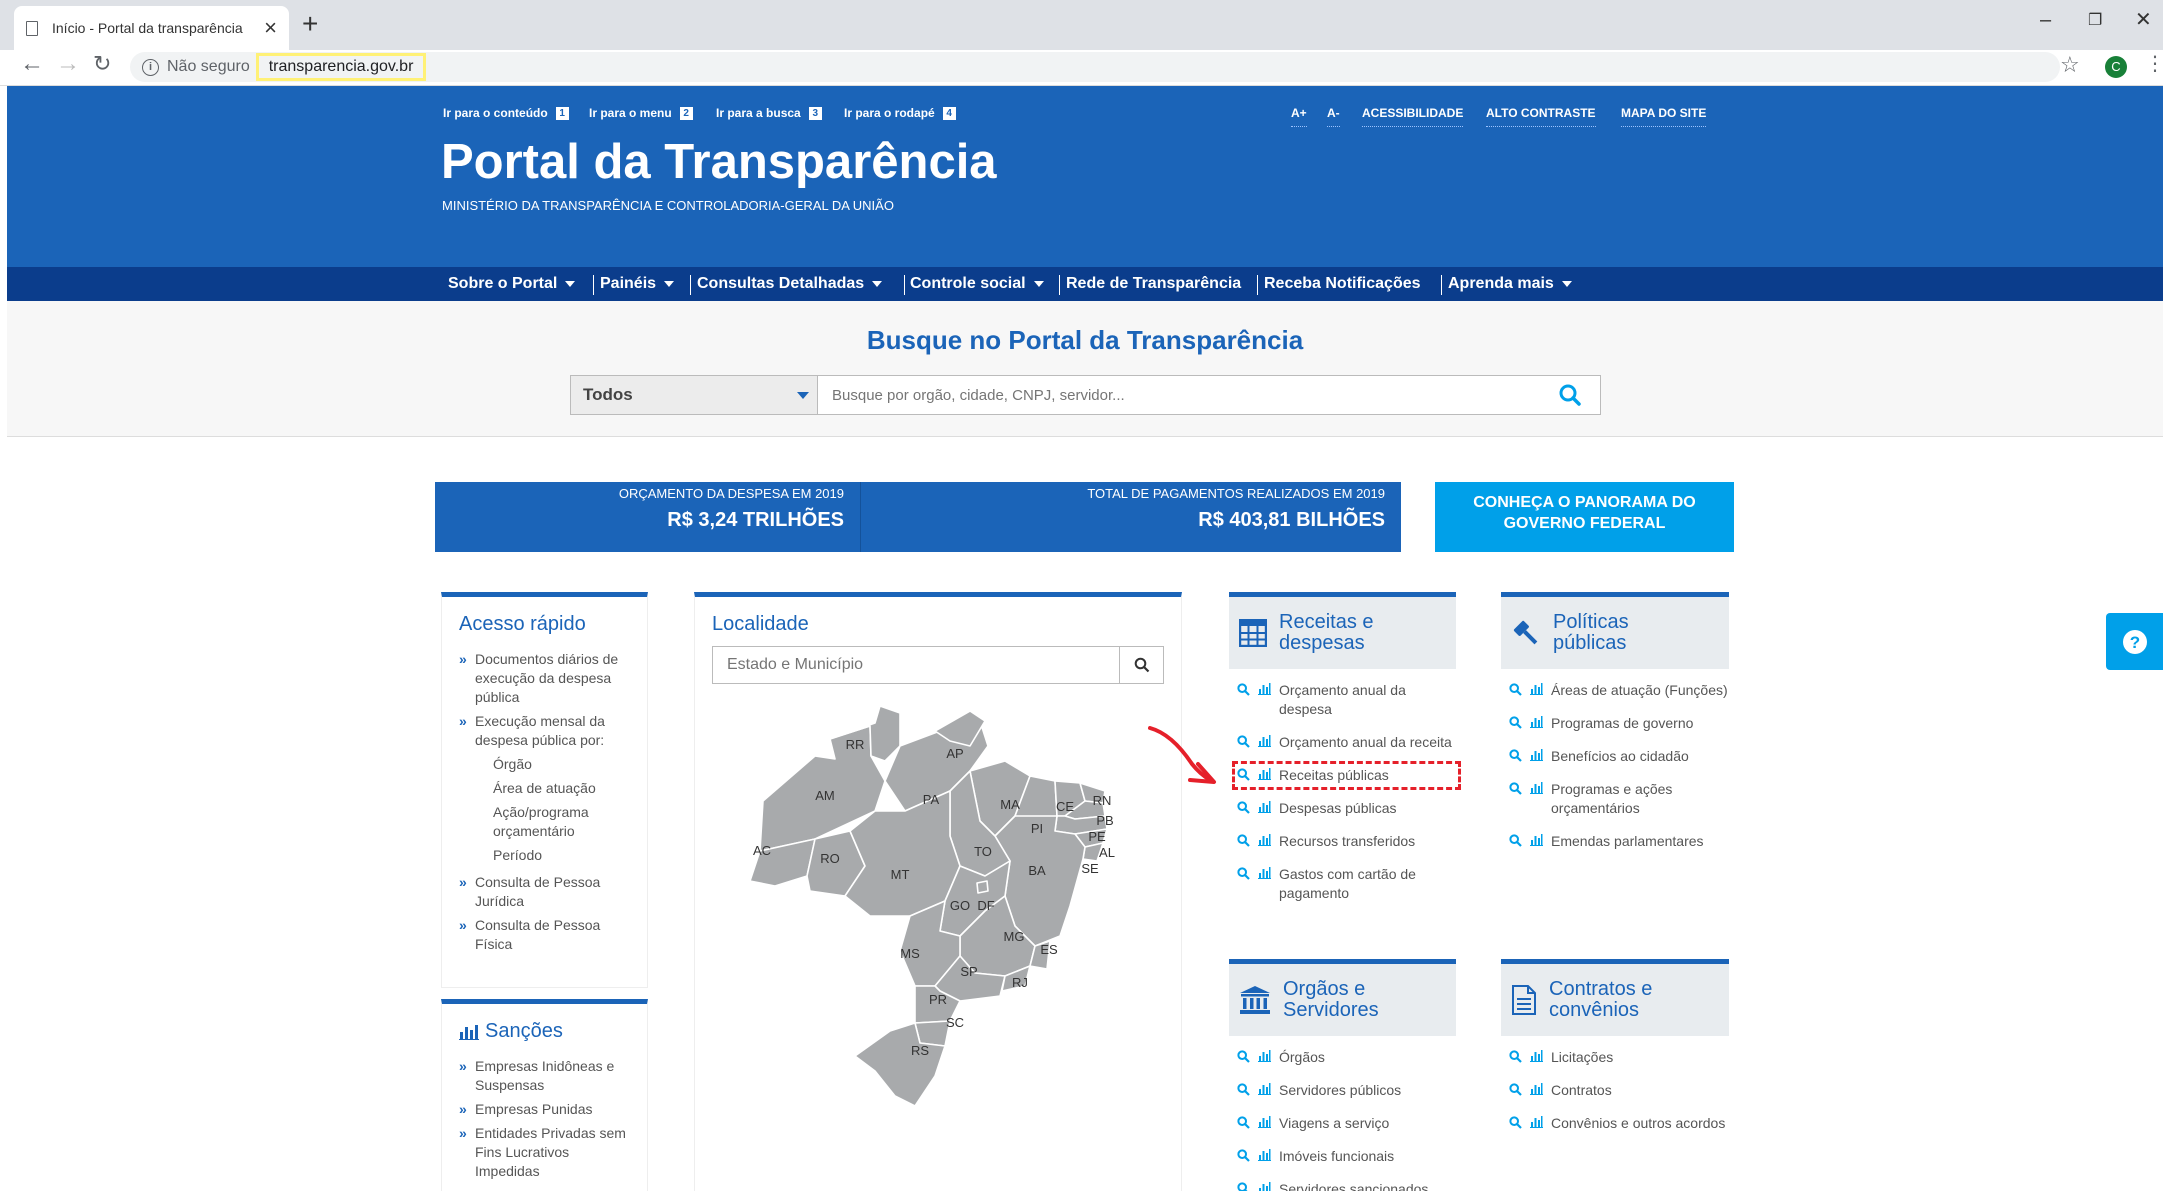 The width and height of the screenshot is (2163, 1191). What do you see at coordinates (1619, 690) in the screenshot?
I see `list-item: Áreas de atuação (Funções)` at bounding box center [1619, 690].